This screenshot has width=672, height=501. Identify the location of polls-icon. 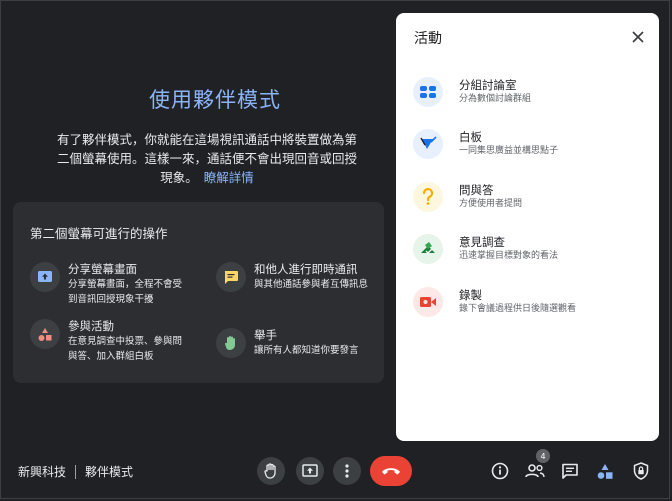
(428, 249).